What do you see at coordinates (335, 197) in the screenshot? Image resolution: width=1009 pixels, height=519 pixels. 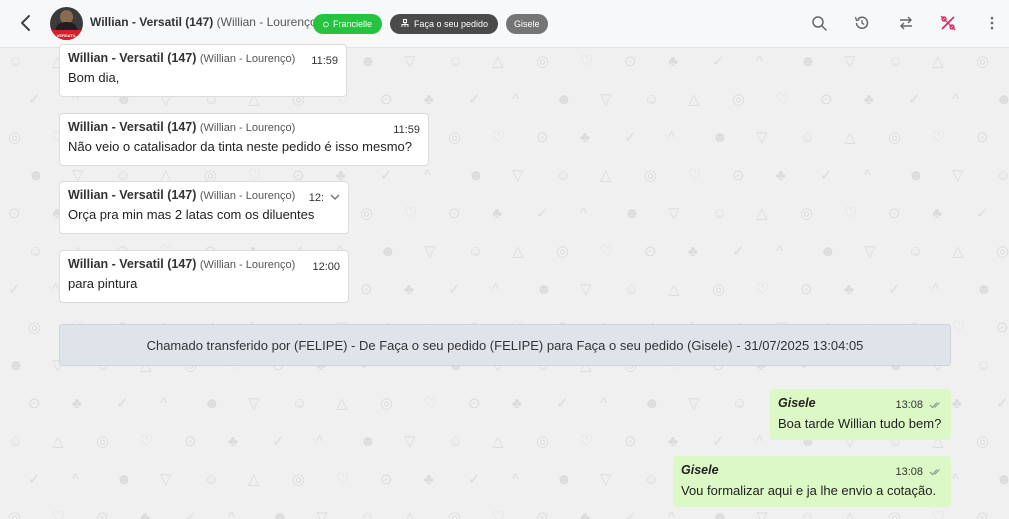 I see `chevron-down-icon` at bounding box center [335, 197].